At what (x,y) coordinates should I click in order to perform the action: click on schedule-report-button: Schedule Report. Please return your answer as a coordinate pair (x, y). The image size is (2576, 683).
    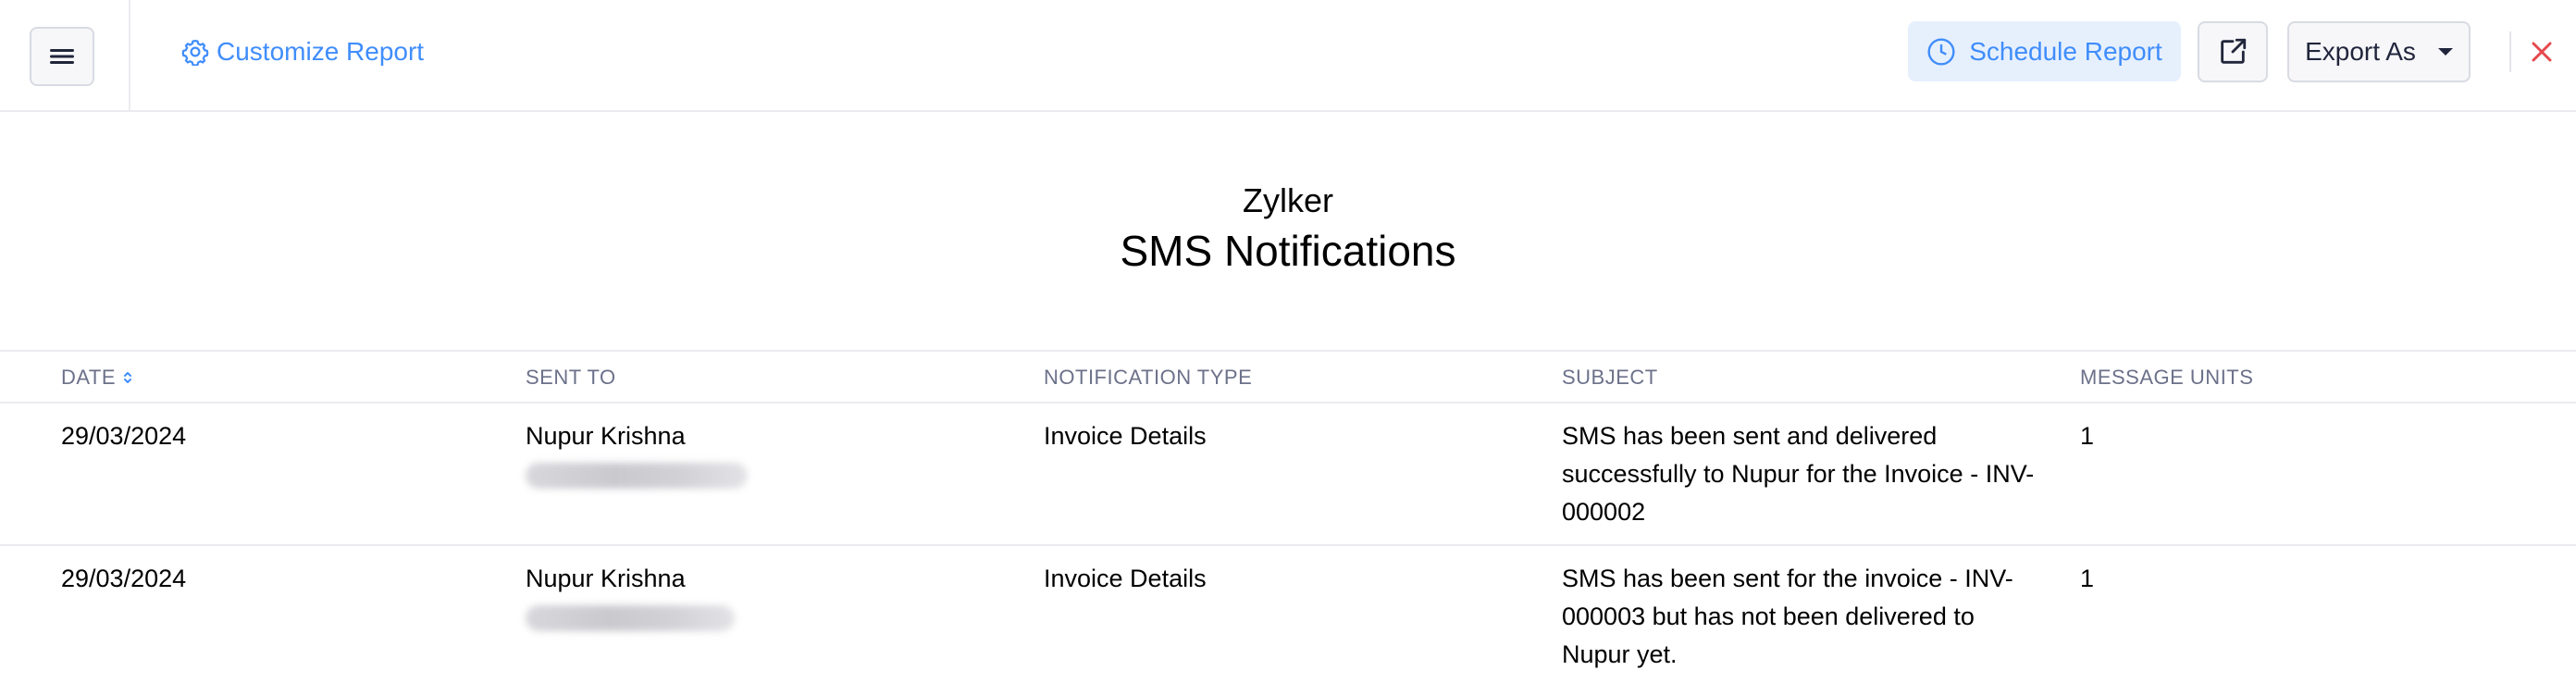
    Looking at the image, I should click on (2045, 51).